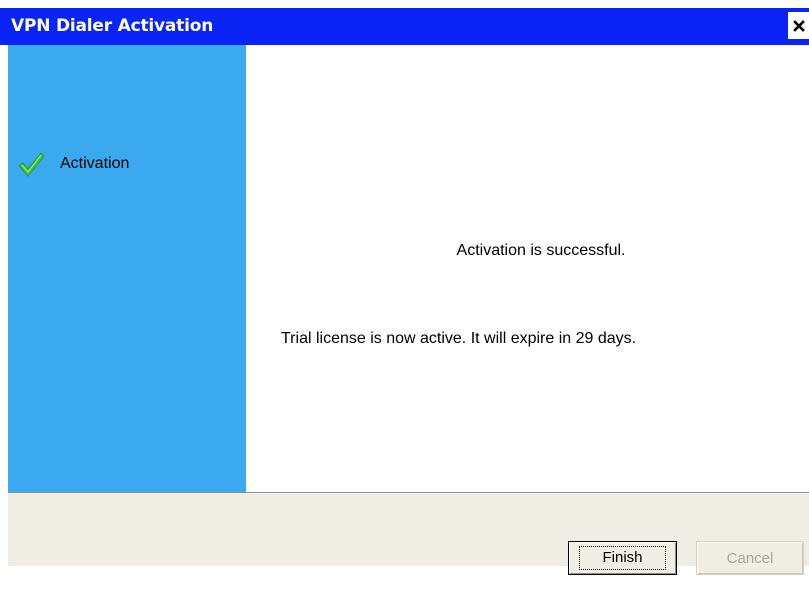 This screenshot has width=809, height=589. I want to click on finish-button: Finish, so click(622, 558).